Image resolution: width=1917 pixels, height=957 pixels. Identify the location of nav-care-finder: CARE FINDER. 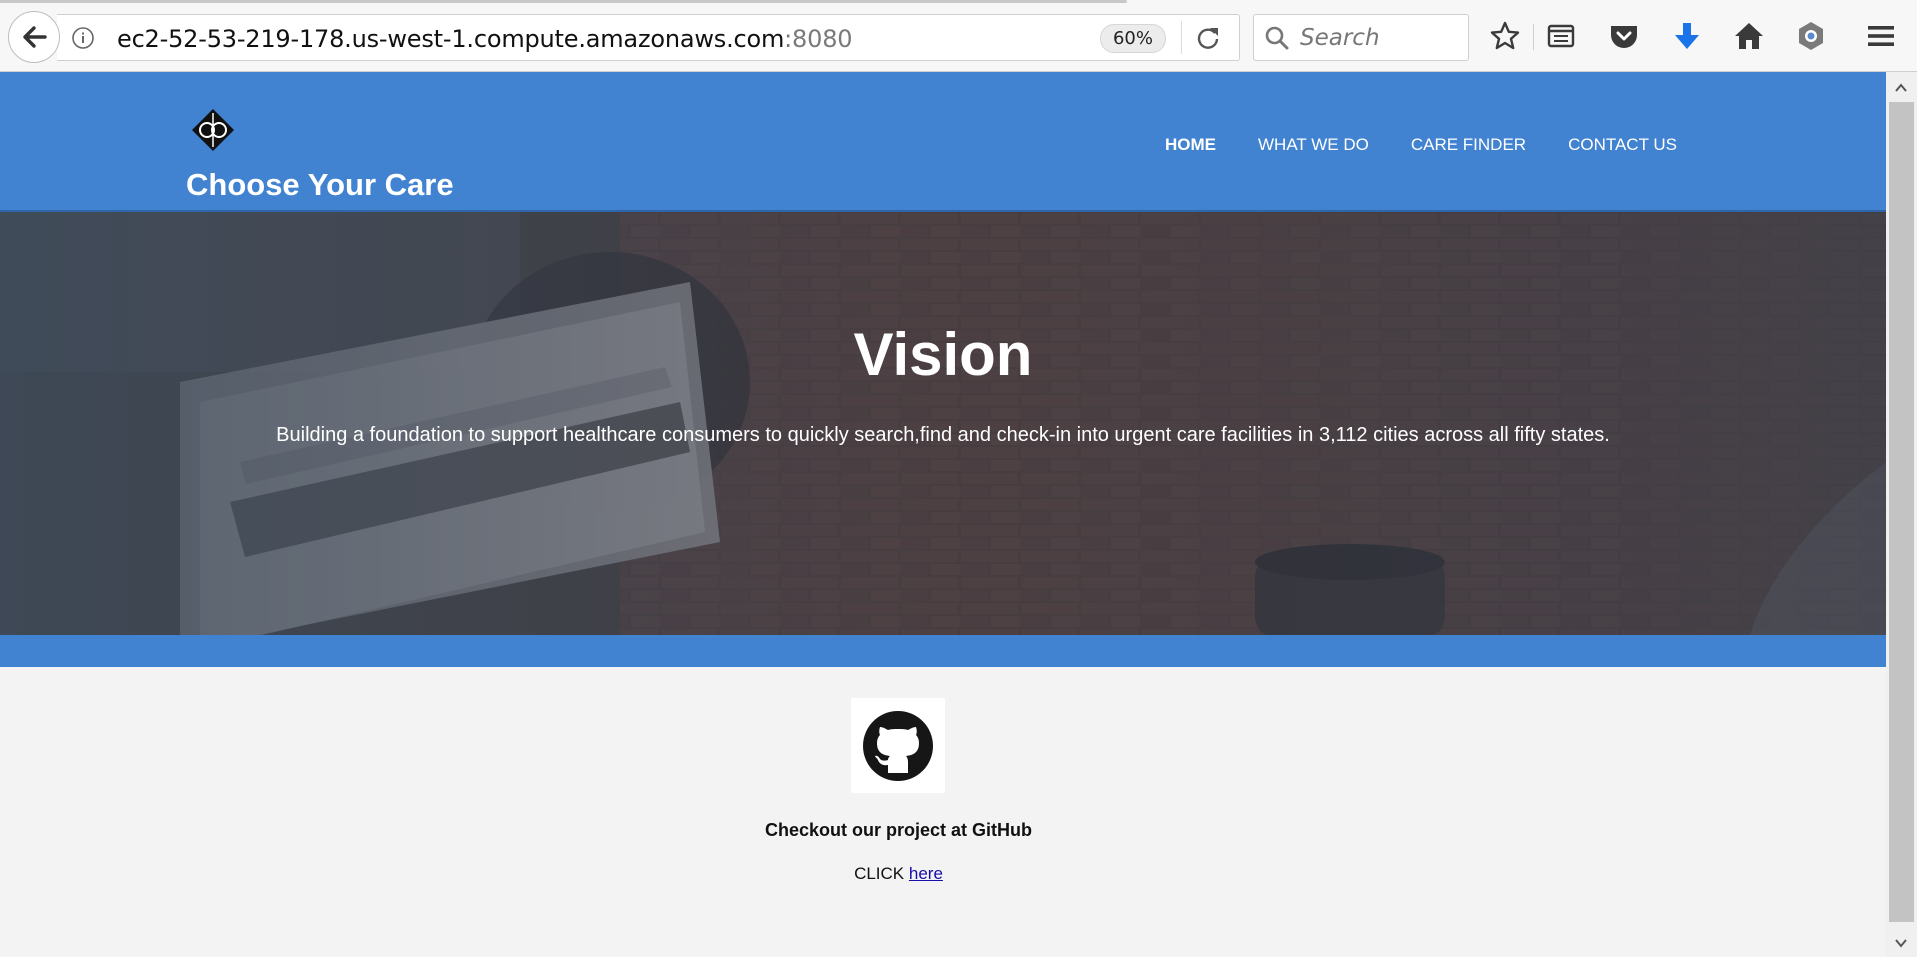
(1468, 145).